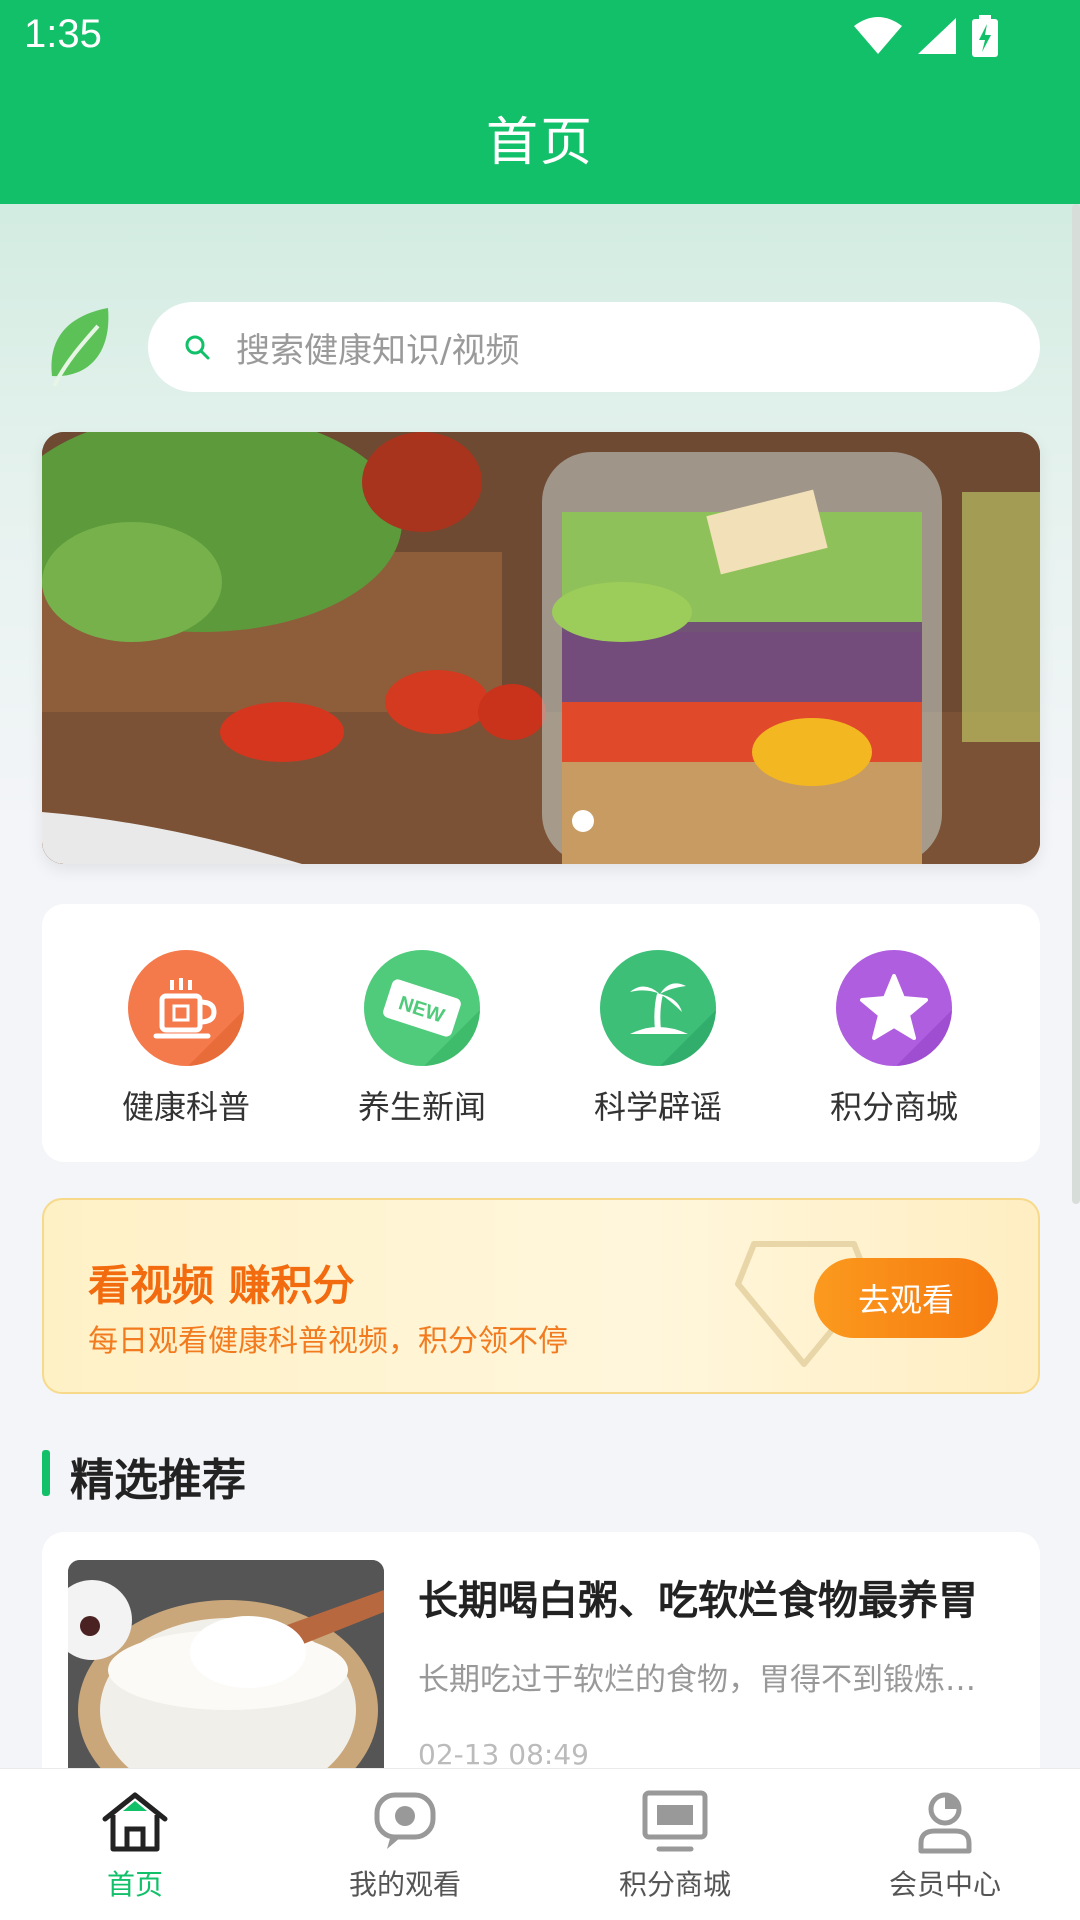 This screenshot has width=1080, height=1920. Describe the element at coordinates (674, 1884) in the screenshot. I see `nav-label: 积分商城` at that location.